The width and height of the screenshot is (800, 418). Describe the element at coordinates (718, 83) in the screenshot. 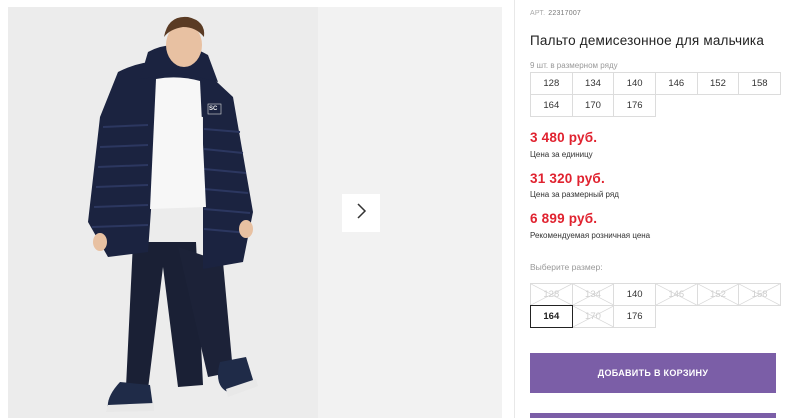

I see `pack-size-cell: 152` at that location.